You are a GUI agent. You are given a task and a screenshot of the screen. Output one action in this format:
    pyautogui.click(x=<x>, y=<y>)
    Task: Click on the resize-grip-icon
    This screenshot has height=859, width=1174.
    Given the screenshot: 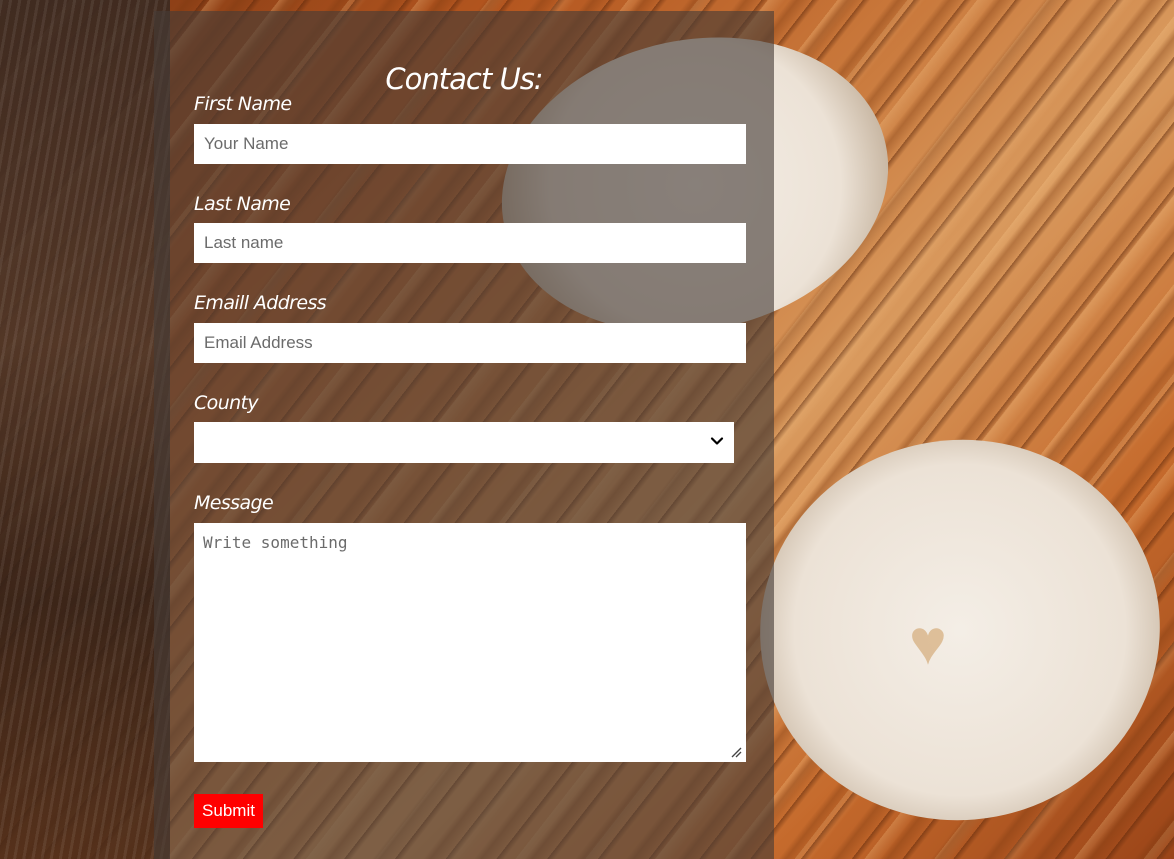 What is the action you would take?
    pyautogui.click(x=736, y=752)
    